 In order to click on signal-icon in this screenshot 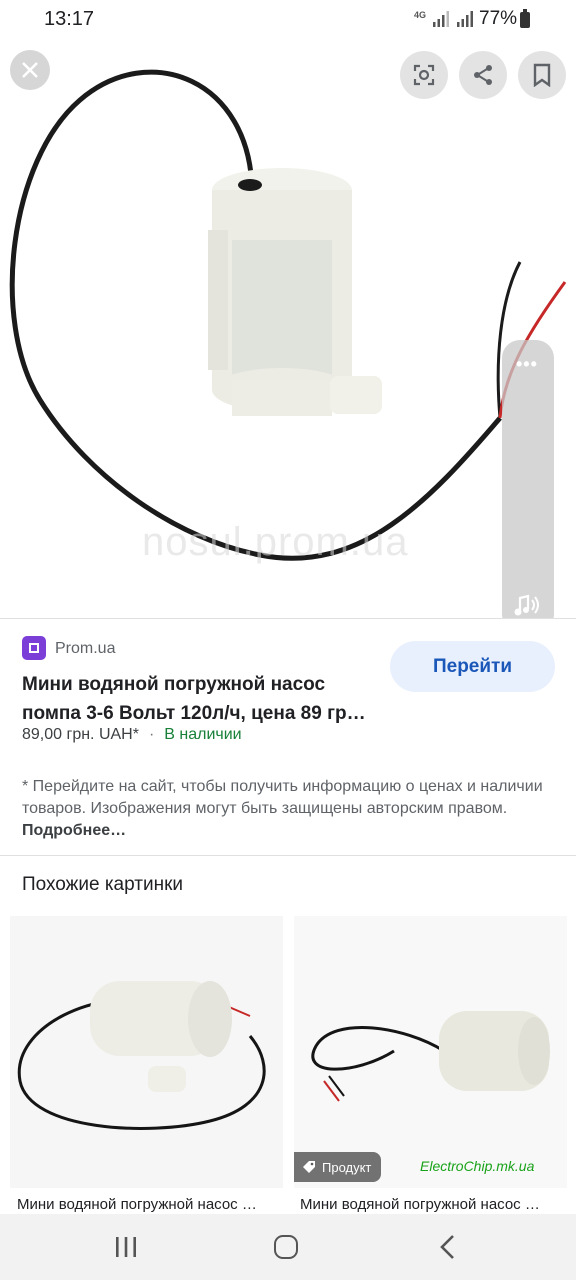, I will do `click(441, 19)`.